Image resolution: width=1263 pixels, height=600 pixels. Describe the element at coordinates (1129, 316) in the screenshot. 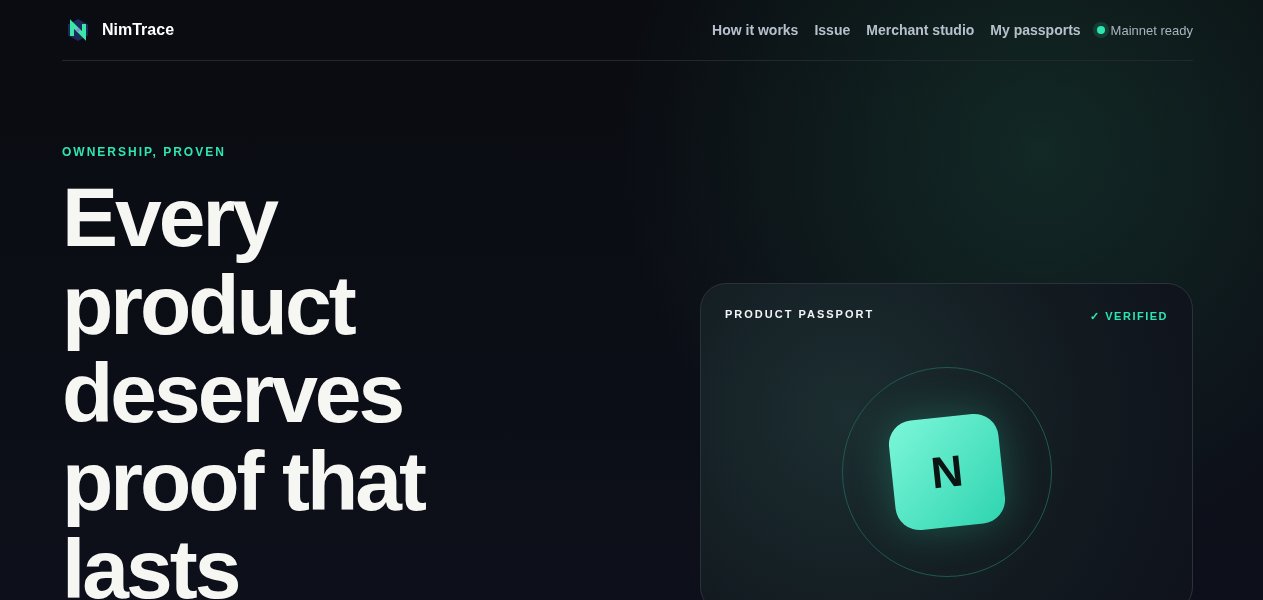

I see `verified-label: ✓ VERIFIED` at that location.